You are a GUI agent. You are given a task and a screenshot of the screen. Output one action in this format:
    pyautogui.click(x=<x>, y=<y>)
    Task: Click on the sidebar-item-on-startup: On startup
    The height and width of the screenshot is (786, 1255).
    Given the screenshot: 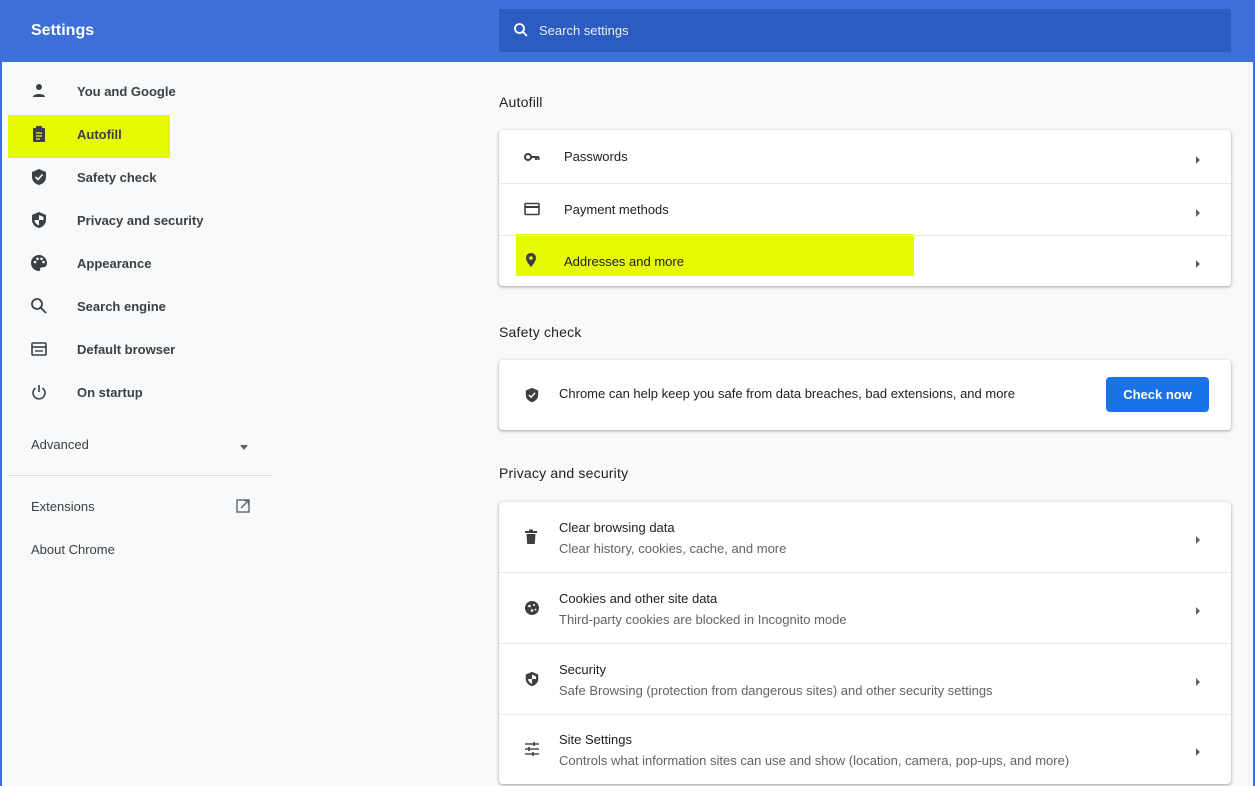 What is the action you would take?
    pyautogui.click(x=143, y=392)
    